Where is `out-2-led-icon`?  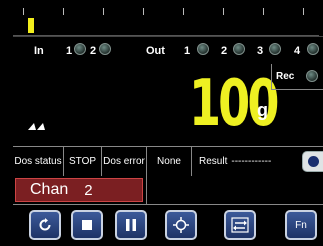
out-2-led-icon is located at coordinates (239, 49).